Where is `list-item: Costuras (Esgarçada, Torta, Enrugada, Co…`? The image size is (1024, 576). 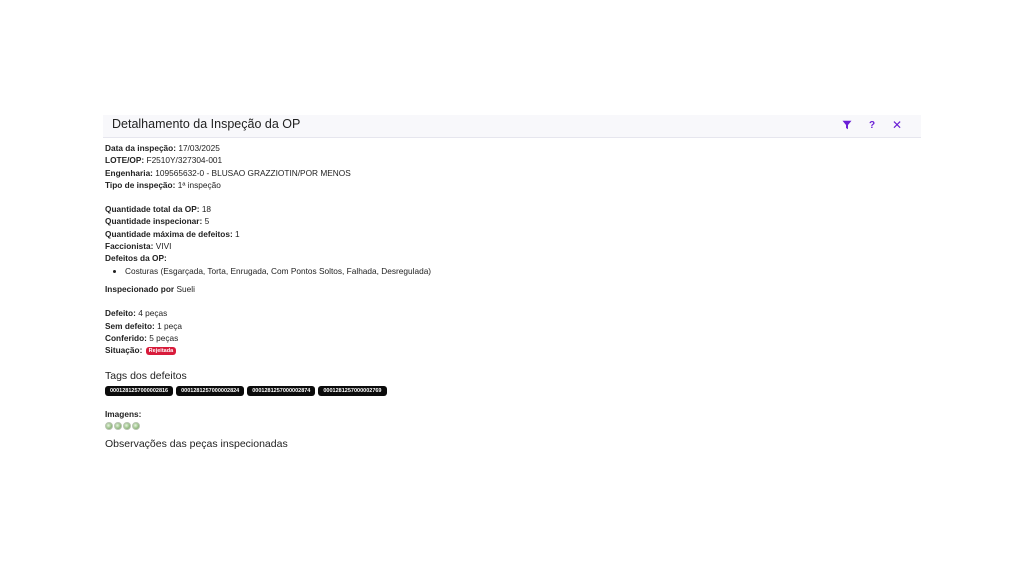 list-item: Costuras (Esgarçada, Torta, Enrugada, Co… is located at coordinates (515, 271).